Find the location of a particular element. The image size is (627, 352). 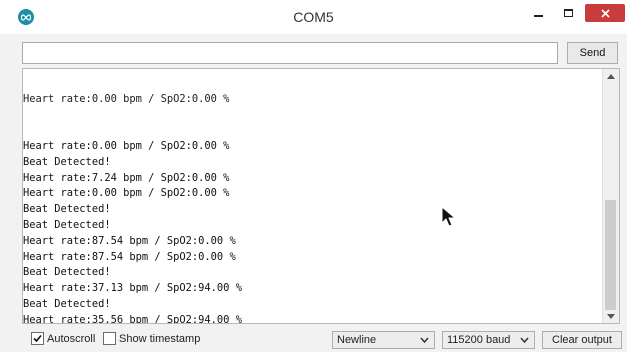

close-button is located at coordinates (605, 13).